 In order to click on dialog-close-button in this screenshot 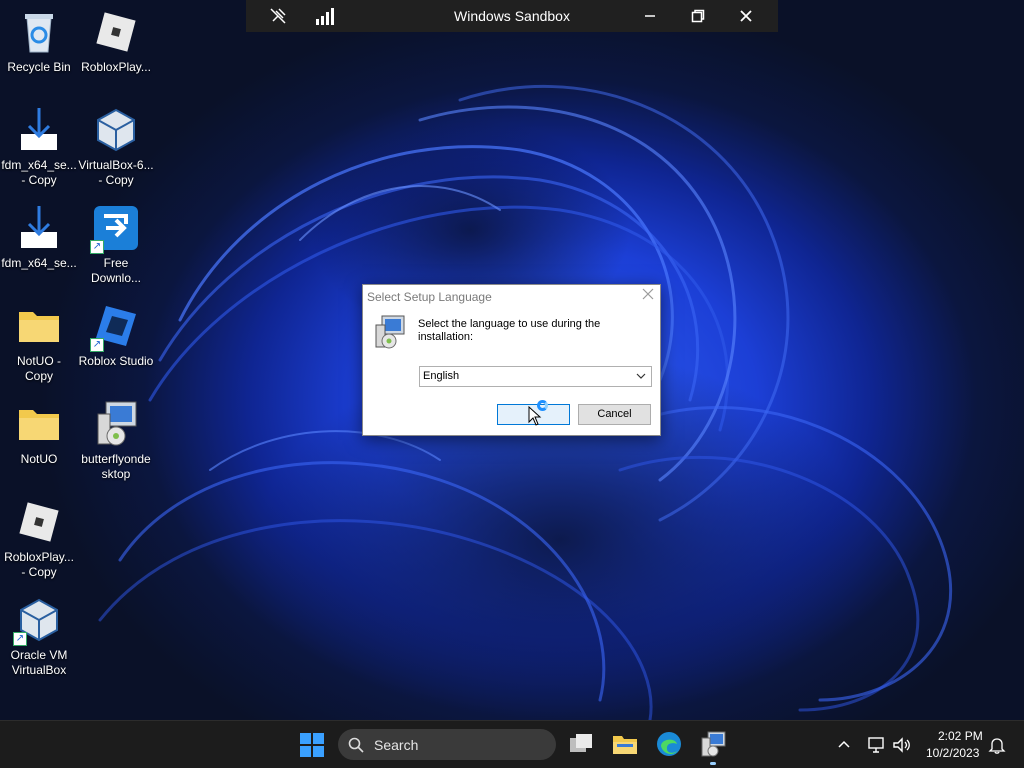, I will do `click(648, 295)`.